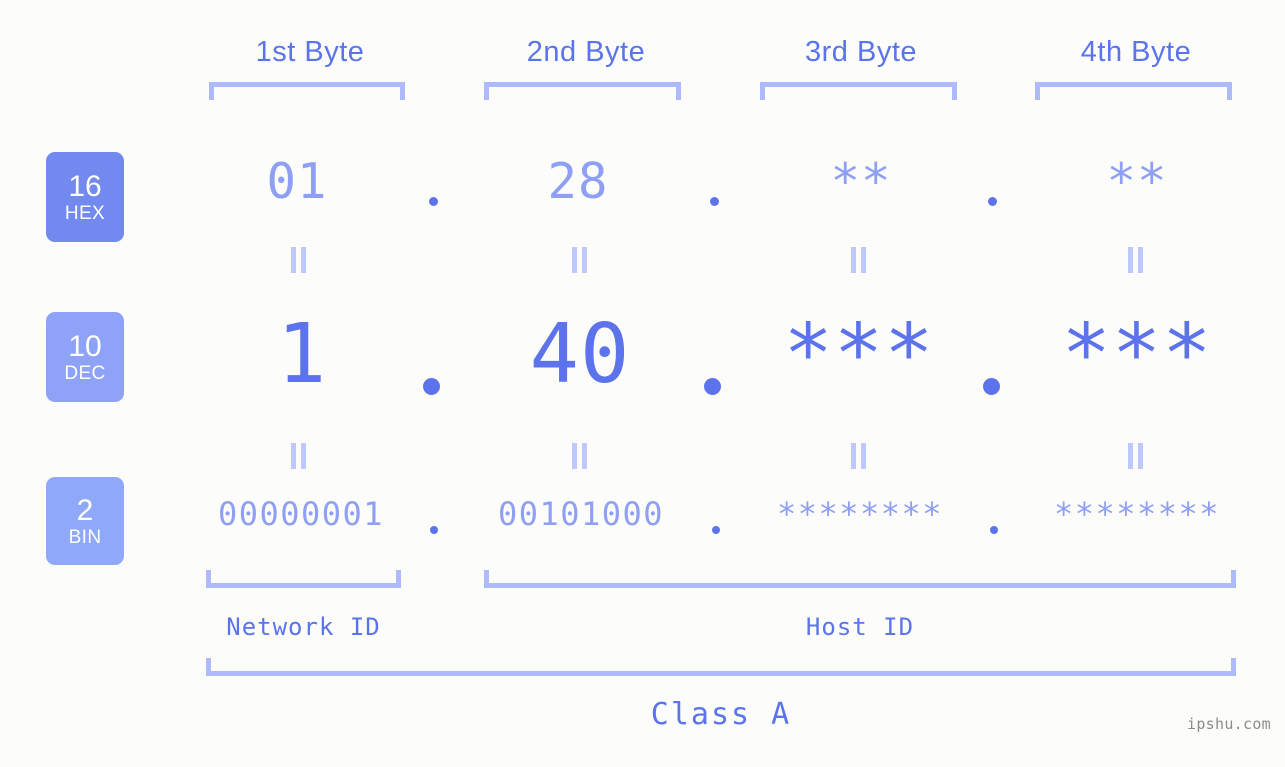  What do you see at coordinates (994, 530) in the screenshot?
I see `bin-dot-3-icon` at bounding box center [994, 530].